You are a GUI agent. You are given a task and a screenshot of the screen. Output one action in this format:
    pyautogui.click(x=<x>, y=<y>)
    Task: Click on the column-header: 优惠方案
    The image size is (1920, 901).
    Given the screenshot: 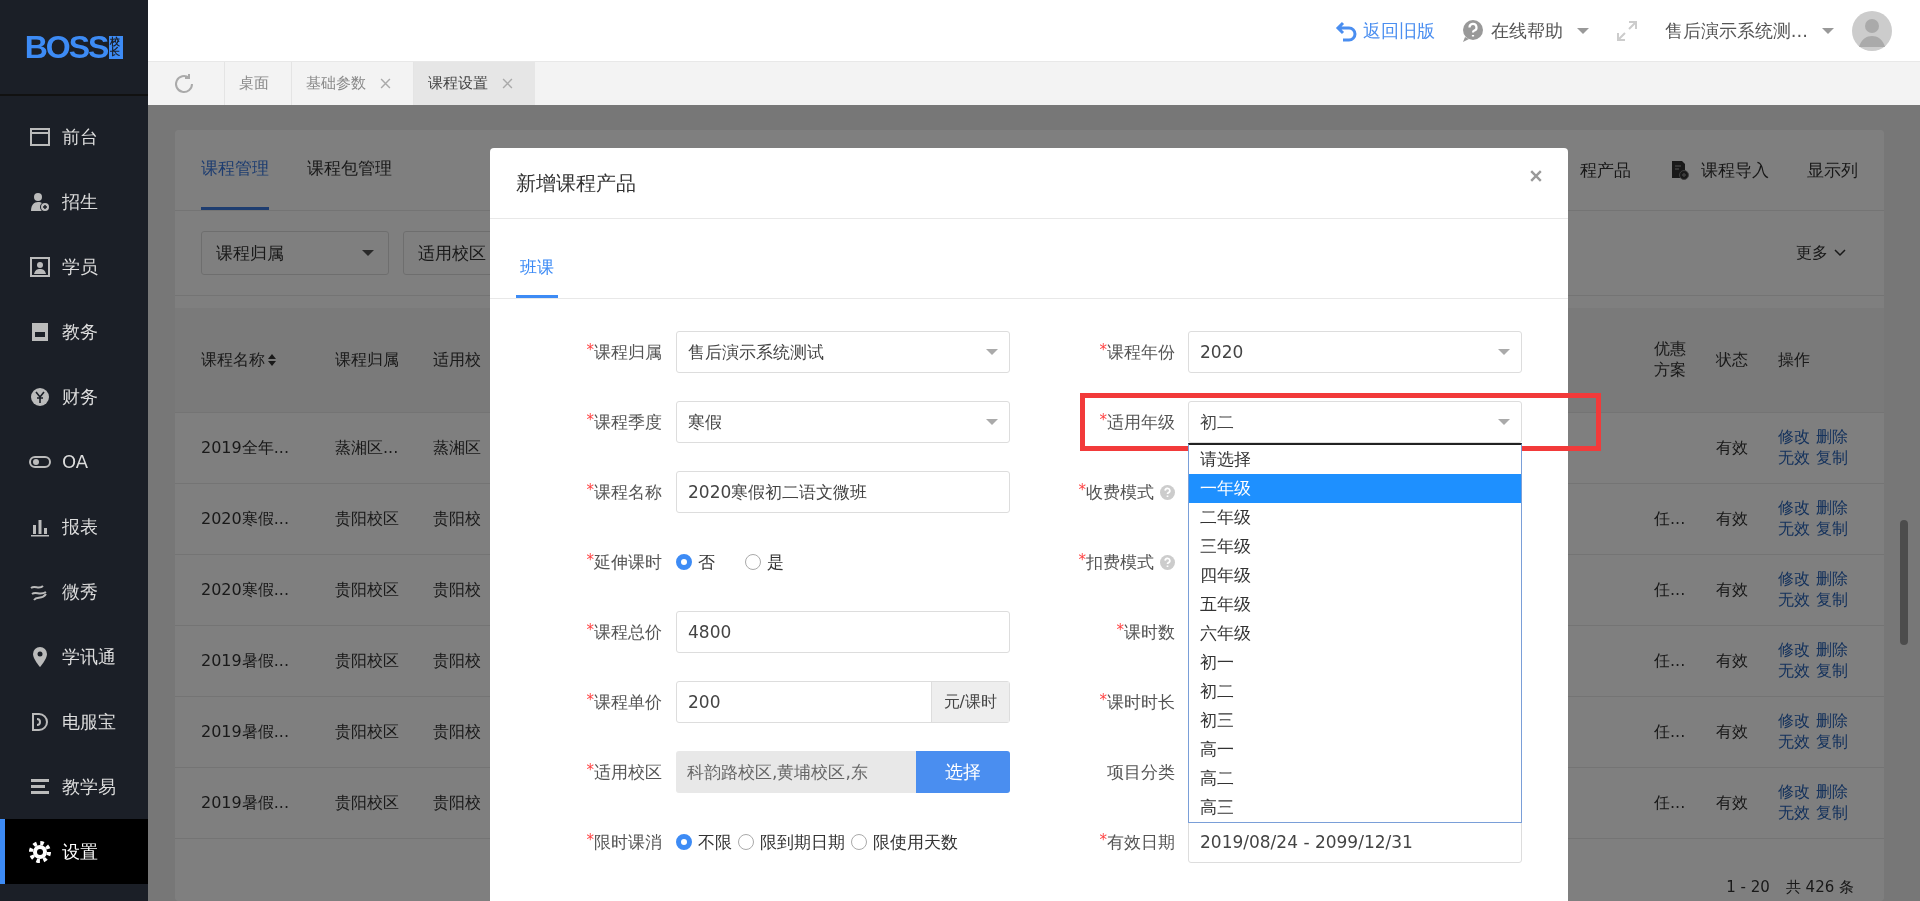 What is the action you would take?
    pyautogui.click(x=1670, y=360)
    